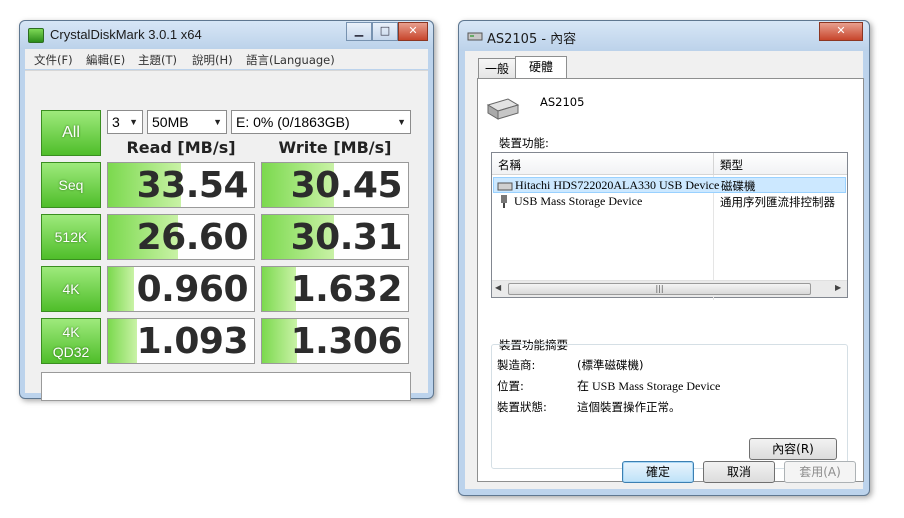 The width and height of the screenshot is (904, 518). Describe the element at coordinates (212, 60) in the screenshot. I see `menu-help: 說明(H)` at that location.